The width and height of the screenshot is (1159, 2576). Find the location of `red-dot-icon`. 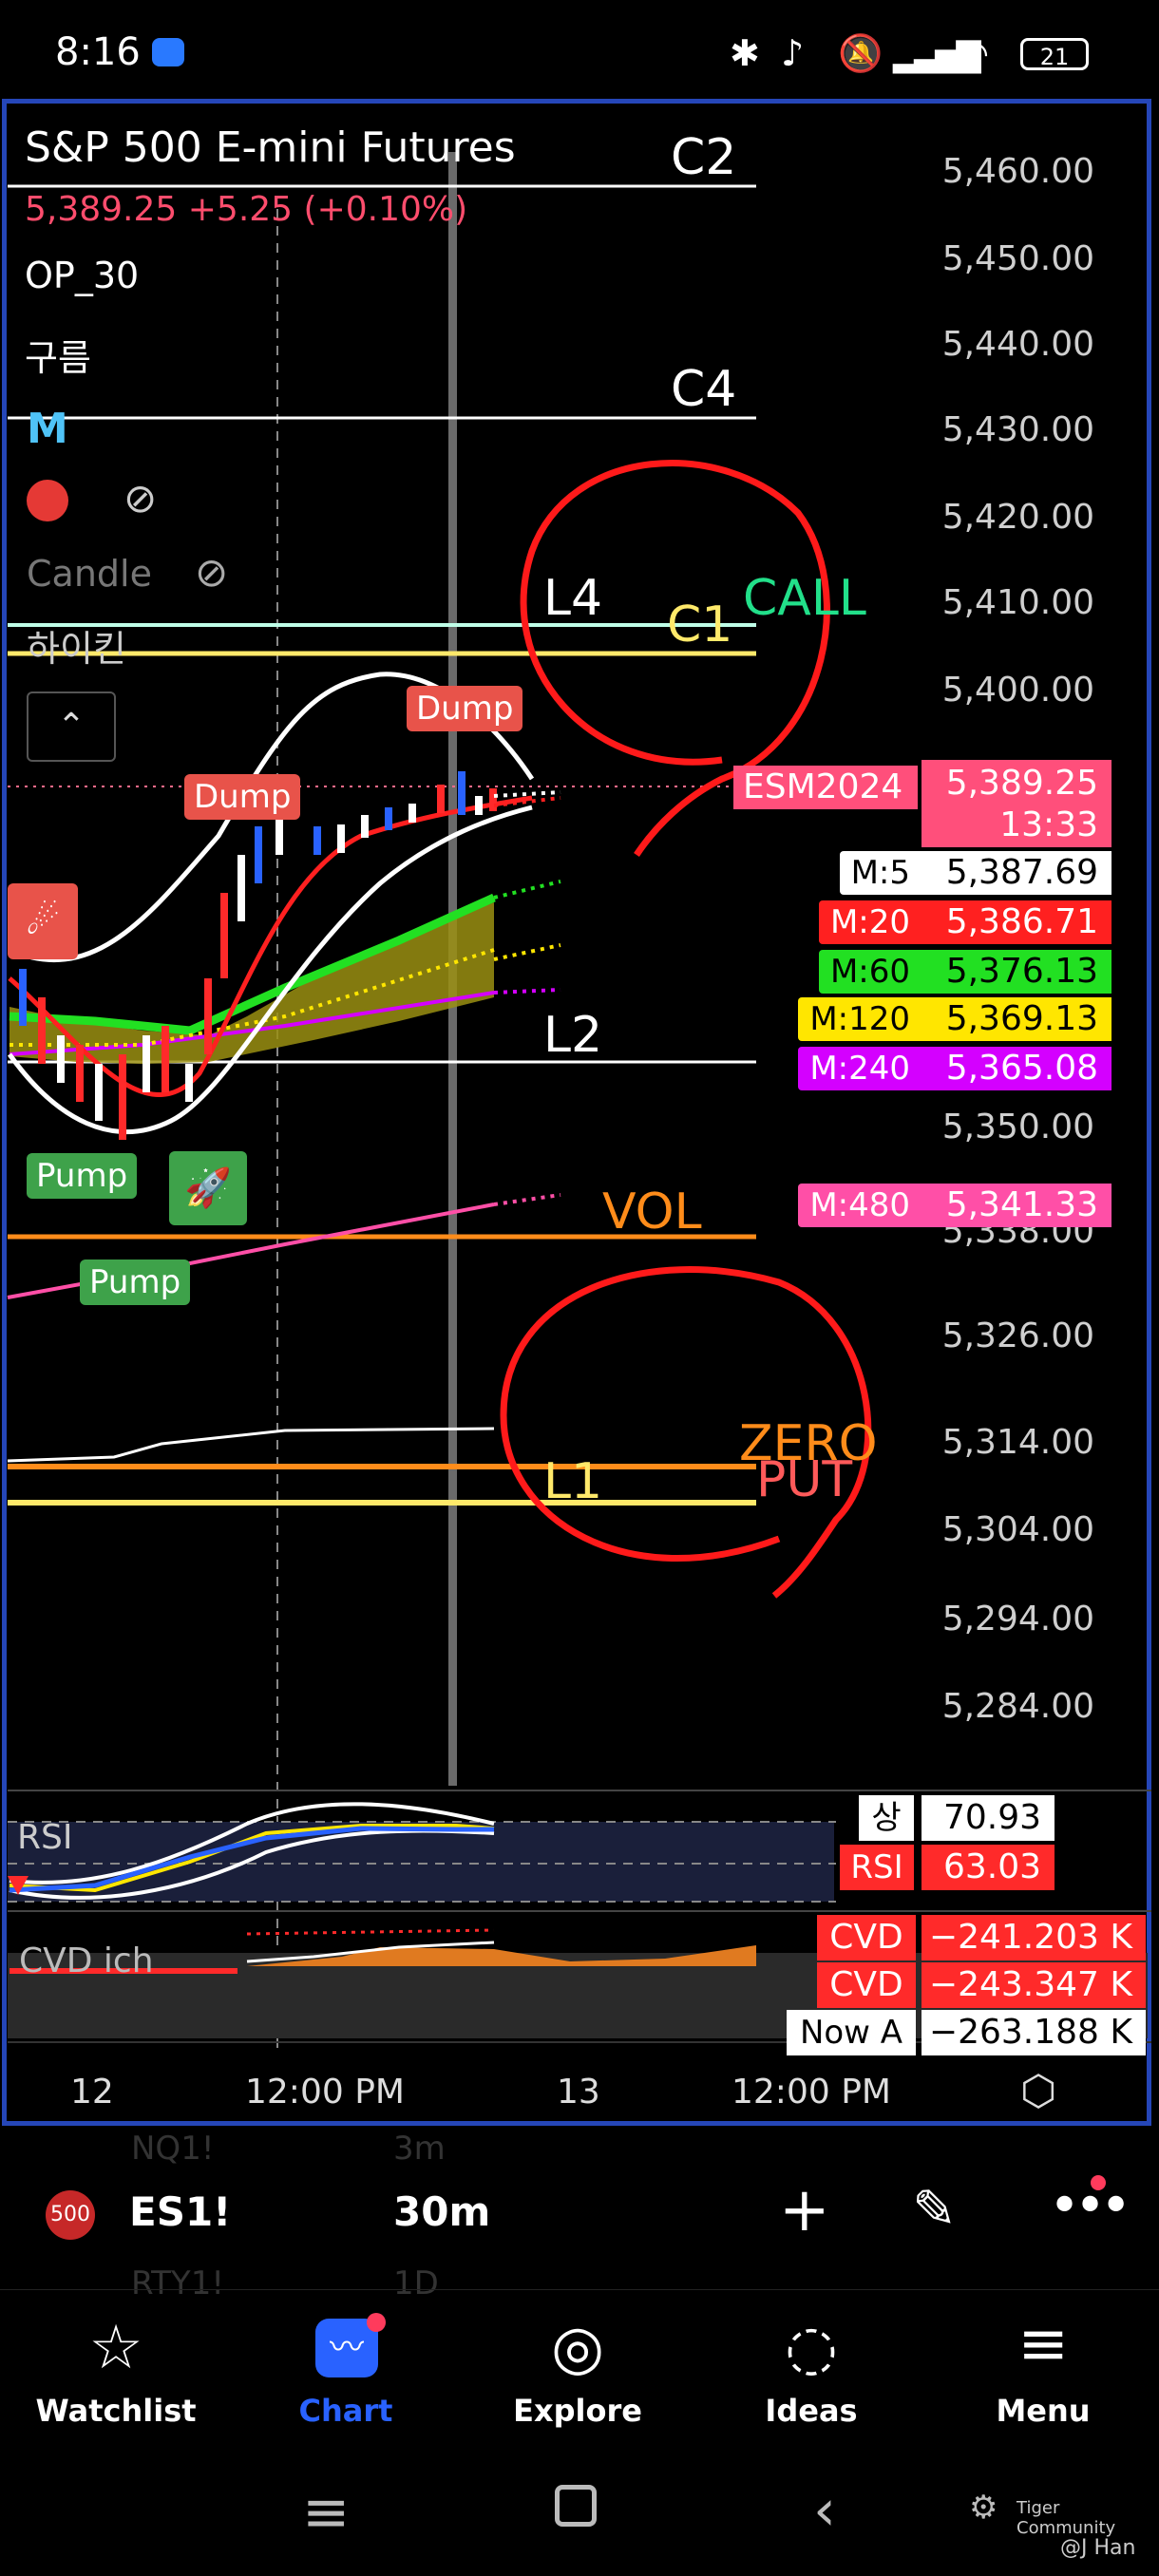

red-dot-icon is located at coordinates (47, 500).